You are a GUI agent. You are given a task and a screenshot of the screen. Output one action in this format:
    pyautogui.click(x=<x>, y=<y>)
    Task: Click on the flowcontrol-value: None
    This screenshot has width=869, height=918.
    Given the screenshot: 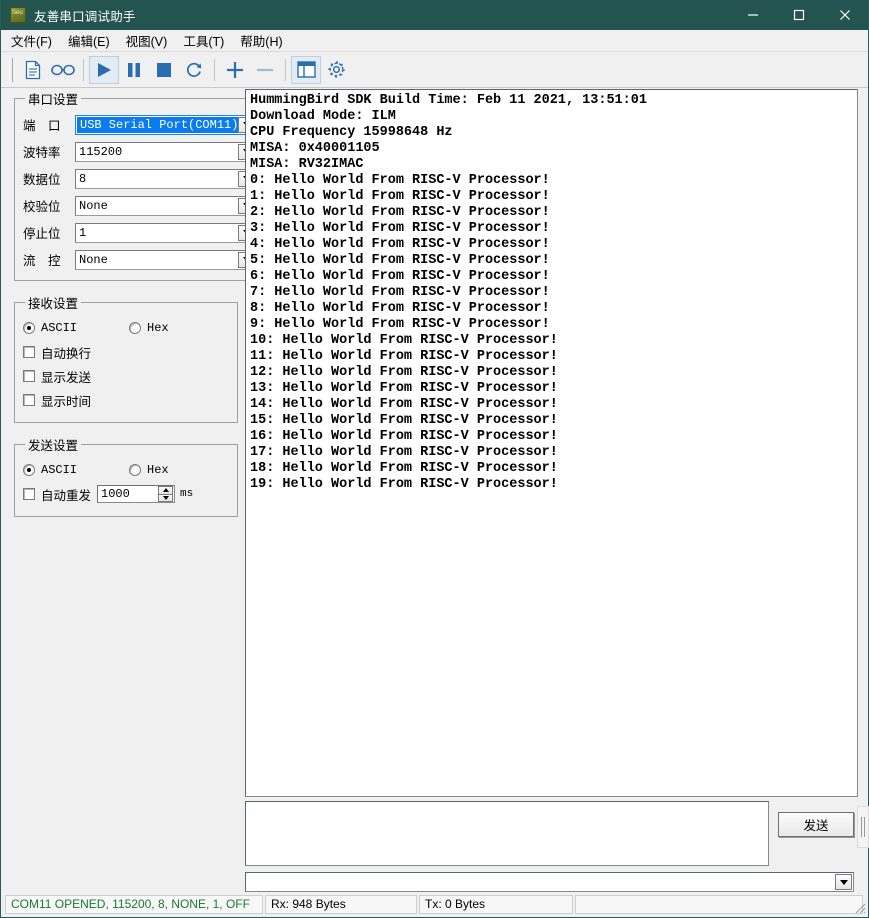 What is the action you would take?
    pyautogui.click(x=93, y=259)
    